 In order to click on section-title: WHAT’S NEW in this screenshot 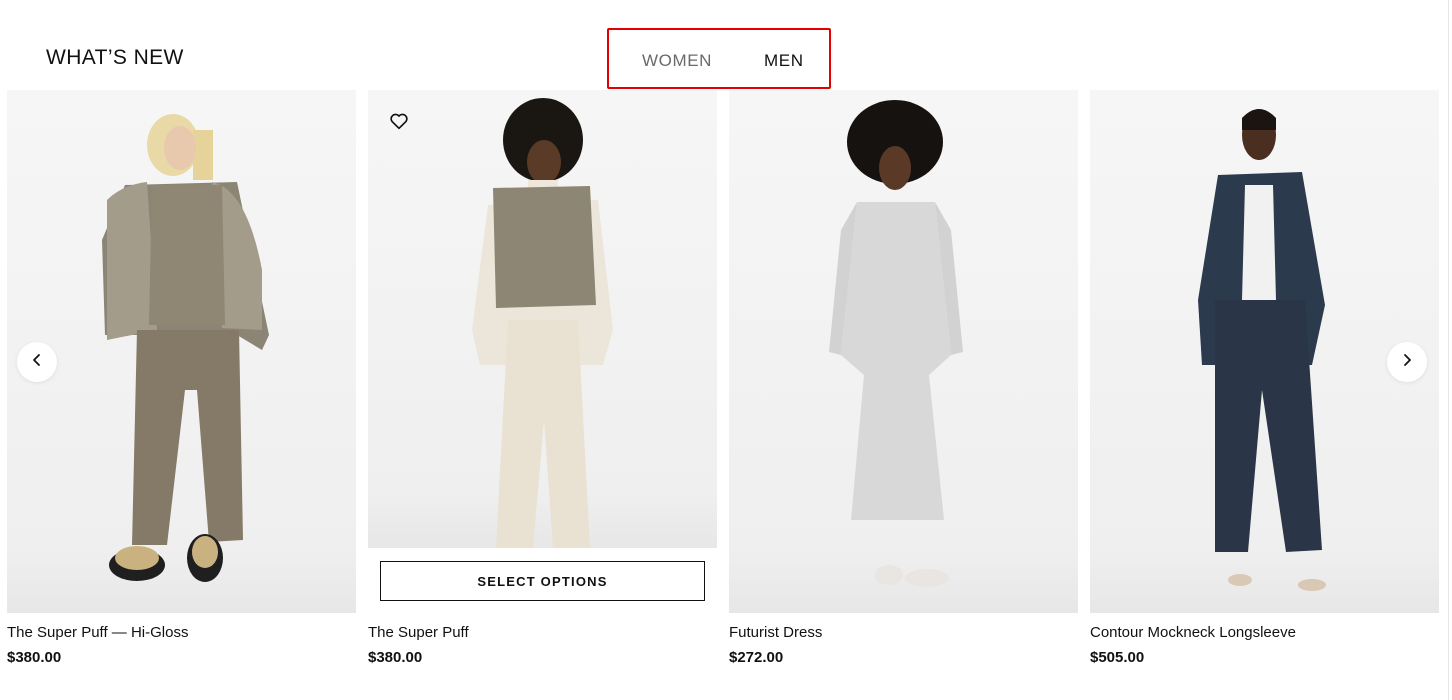, I will do `click(115, 57)`.